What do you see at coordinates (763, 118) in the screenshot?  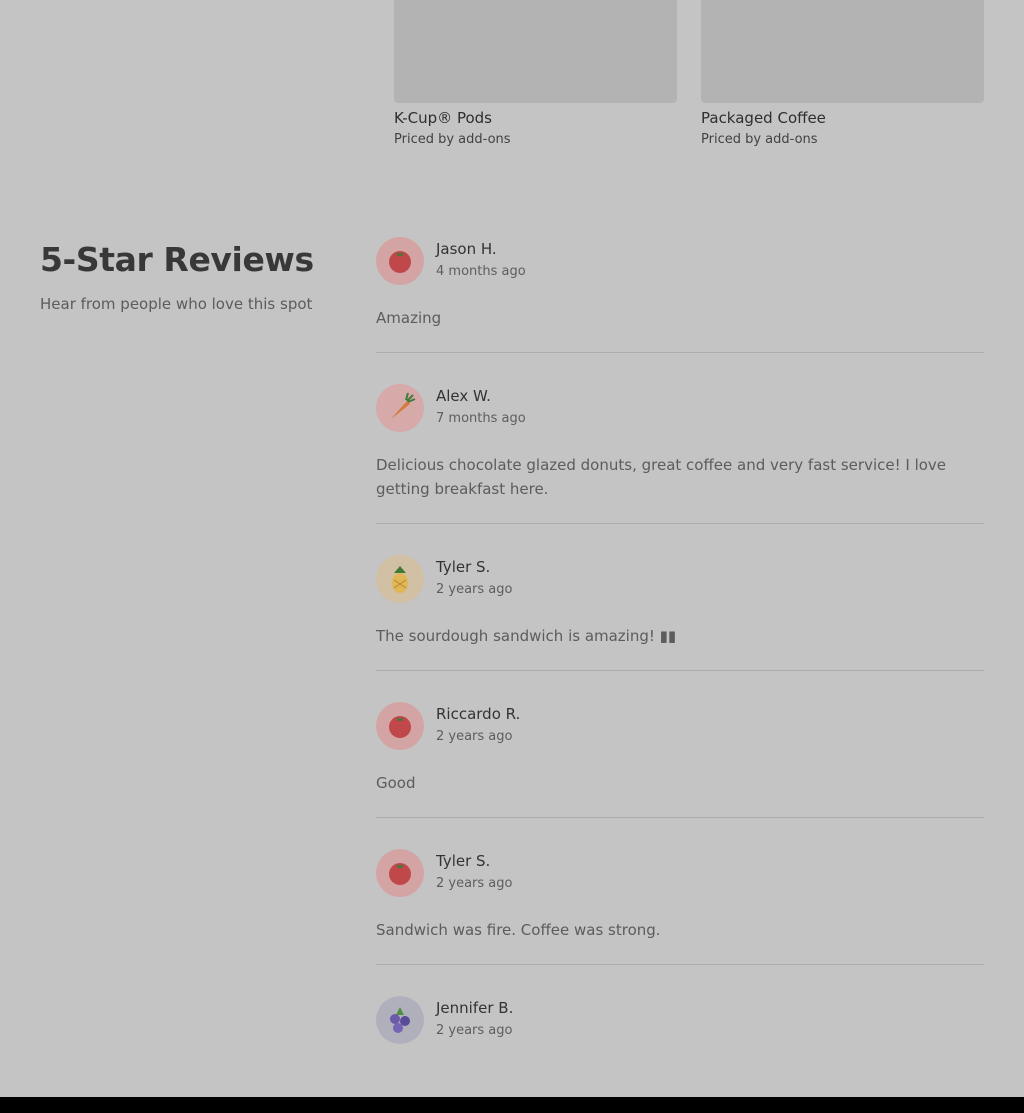 I see `product-name: Packaged Coffee` at bounding box center [763, 118].